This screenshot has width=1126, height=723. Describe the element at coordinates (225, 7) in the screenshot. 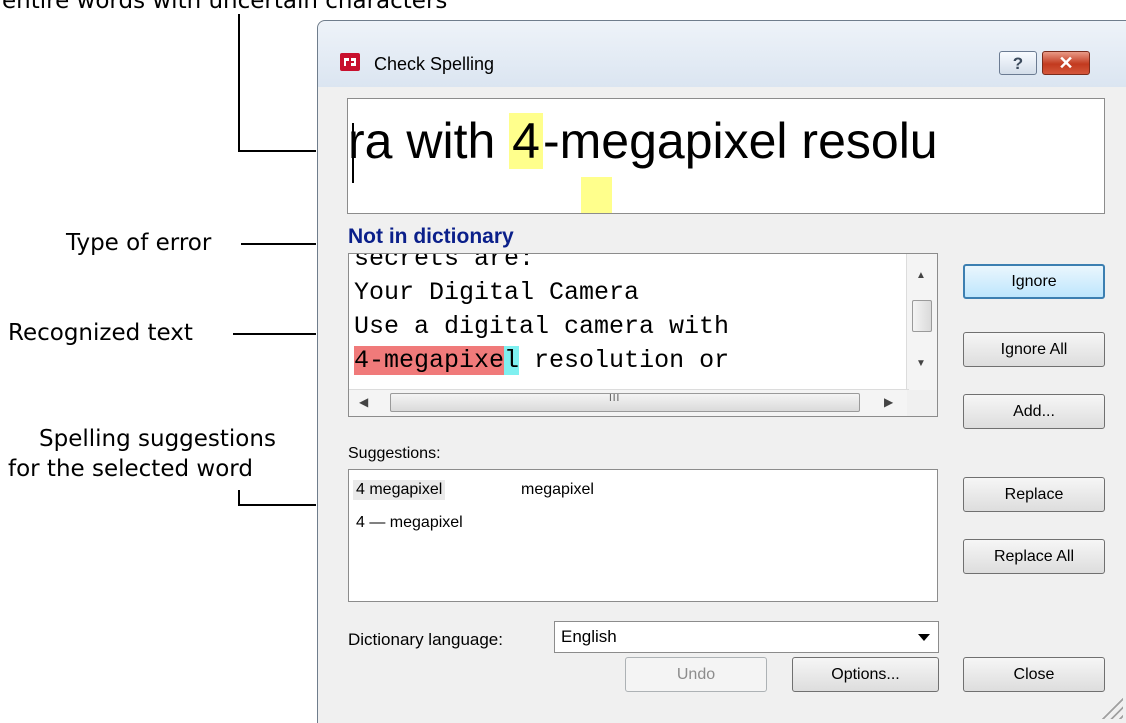

I see `annotation-top-partial: entire words with uncertain characters` at that location.